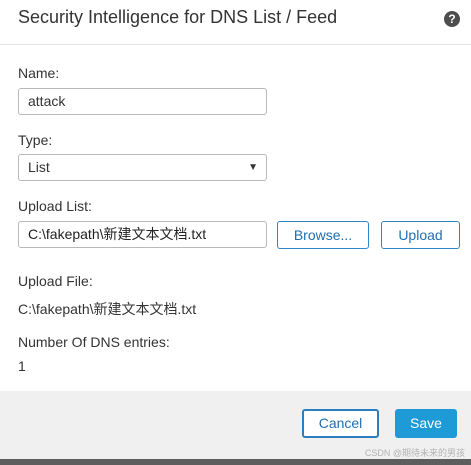 This screenshot has width=471, height=465. What do you see at coordinates (452, 19) in the screenshot?
I see `help-icon: ?` at bounding box center [452, 19].